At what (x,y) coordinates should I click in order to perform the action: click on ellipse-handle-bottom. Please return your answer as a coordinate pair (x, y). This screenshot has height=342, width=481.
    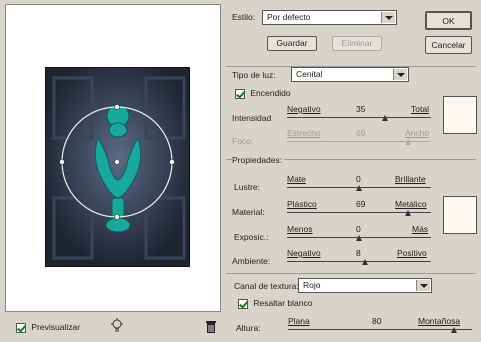
    Looking at the image, I should click on (117, 217).